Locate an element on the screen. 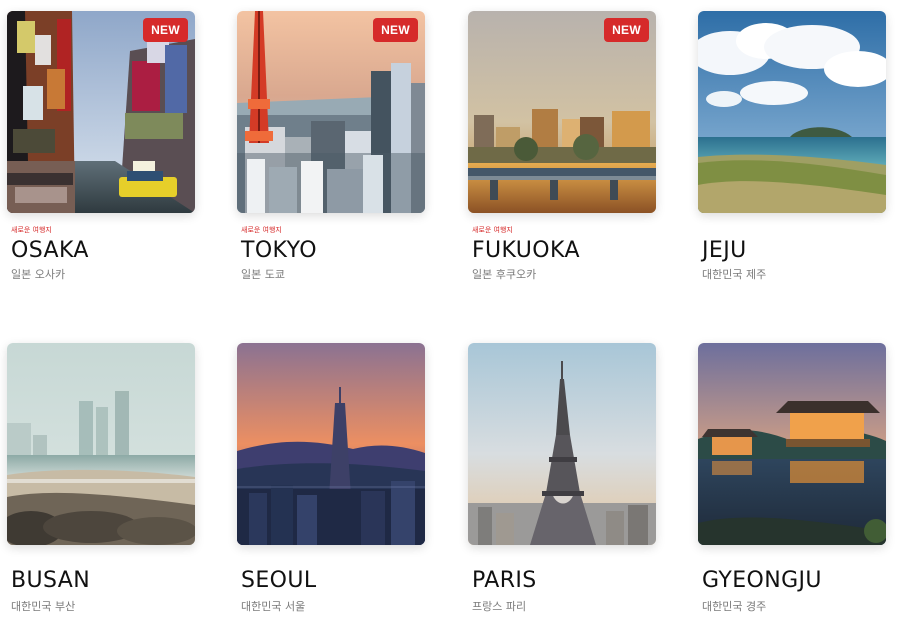 Image resolution: width=897 pixels, height=627 pixels. destination-image-osaka: NEW is located at coordinates (101, 112).